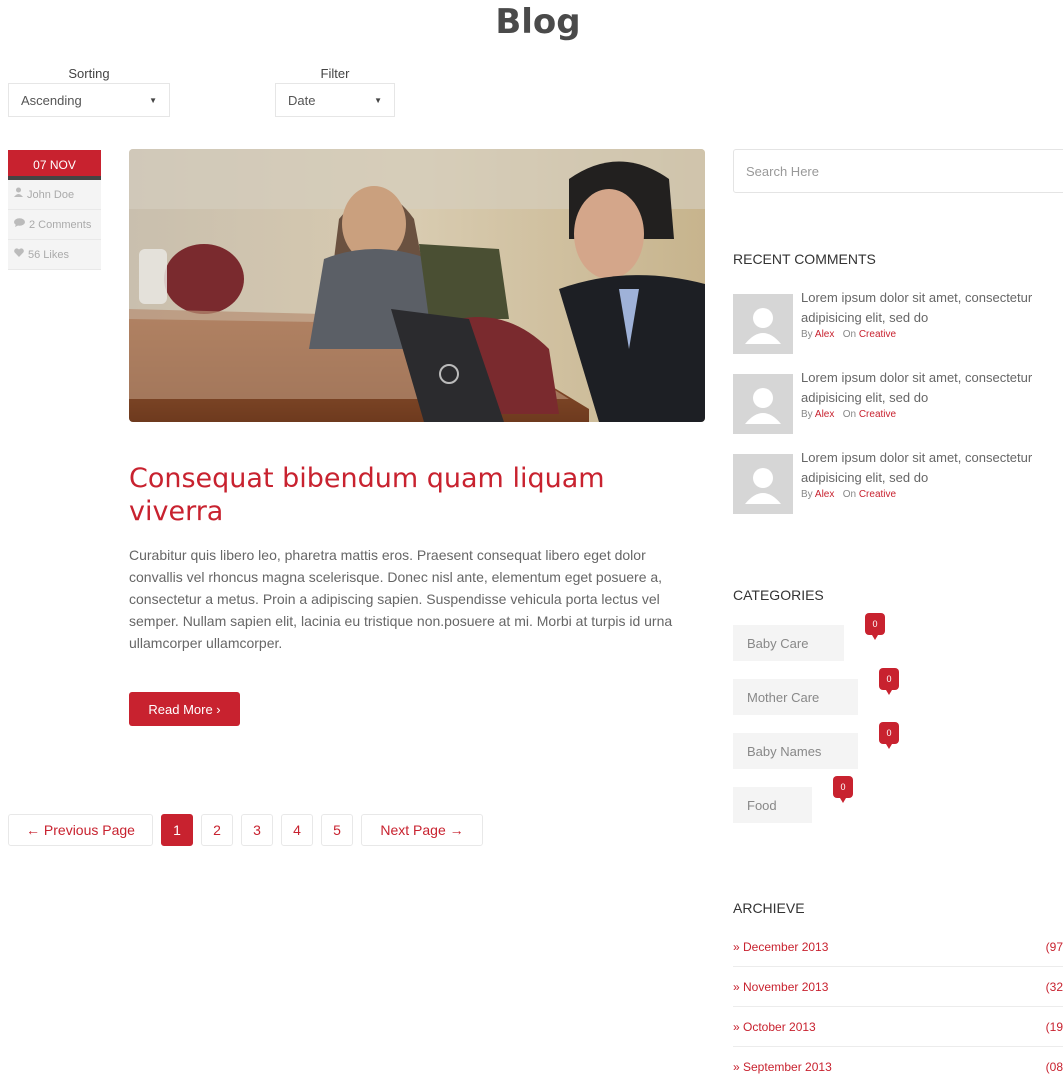 The image size is (1063, 1084). Describe the element at coordinates (18, 195) in the screenshot. I see `user-icon` at that location.